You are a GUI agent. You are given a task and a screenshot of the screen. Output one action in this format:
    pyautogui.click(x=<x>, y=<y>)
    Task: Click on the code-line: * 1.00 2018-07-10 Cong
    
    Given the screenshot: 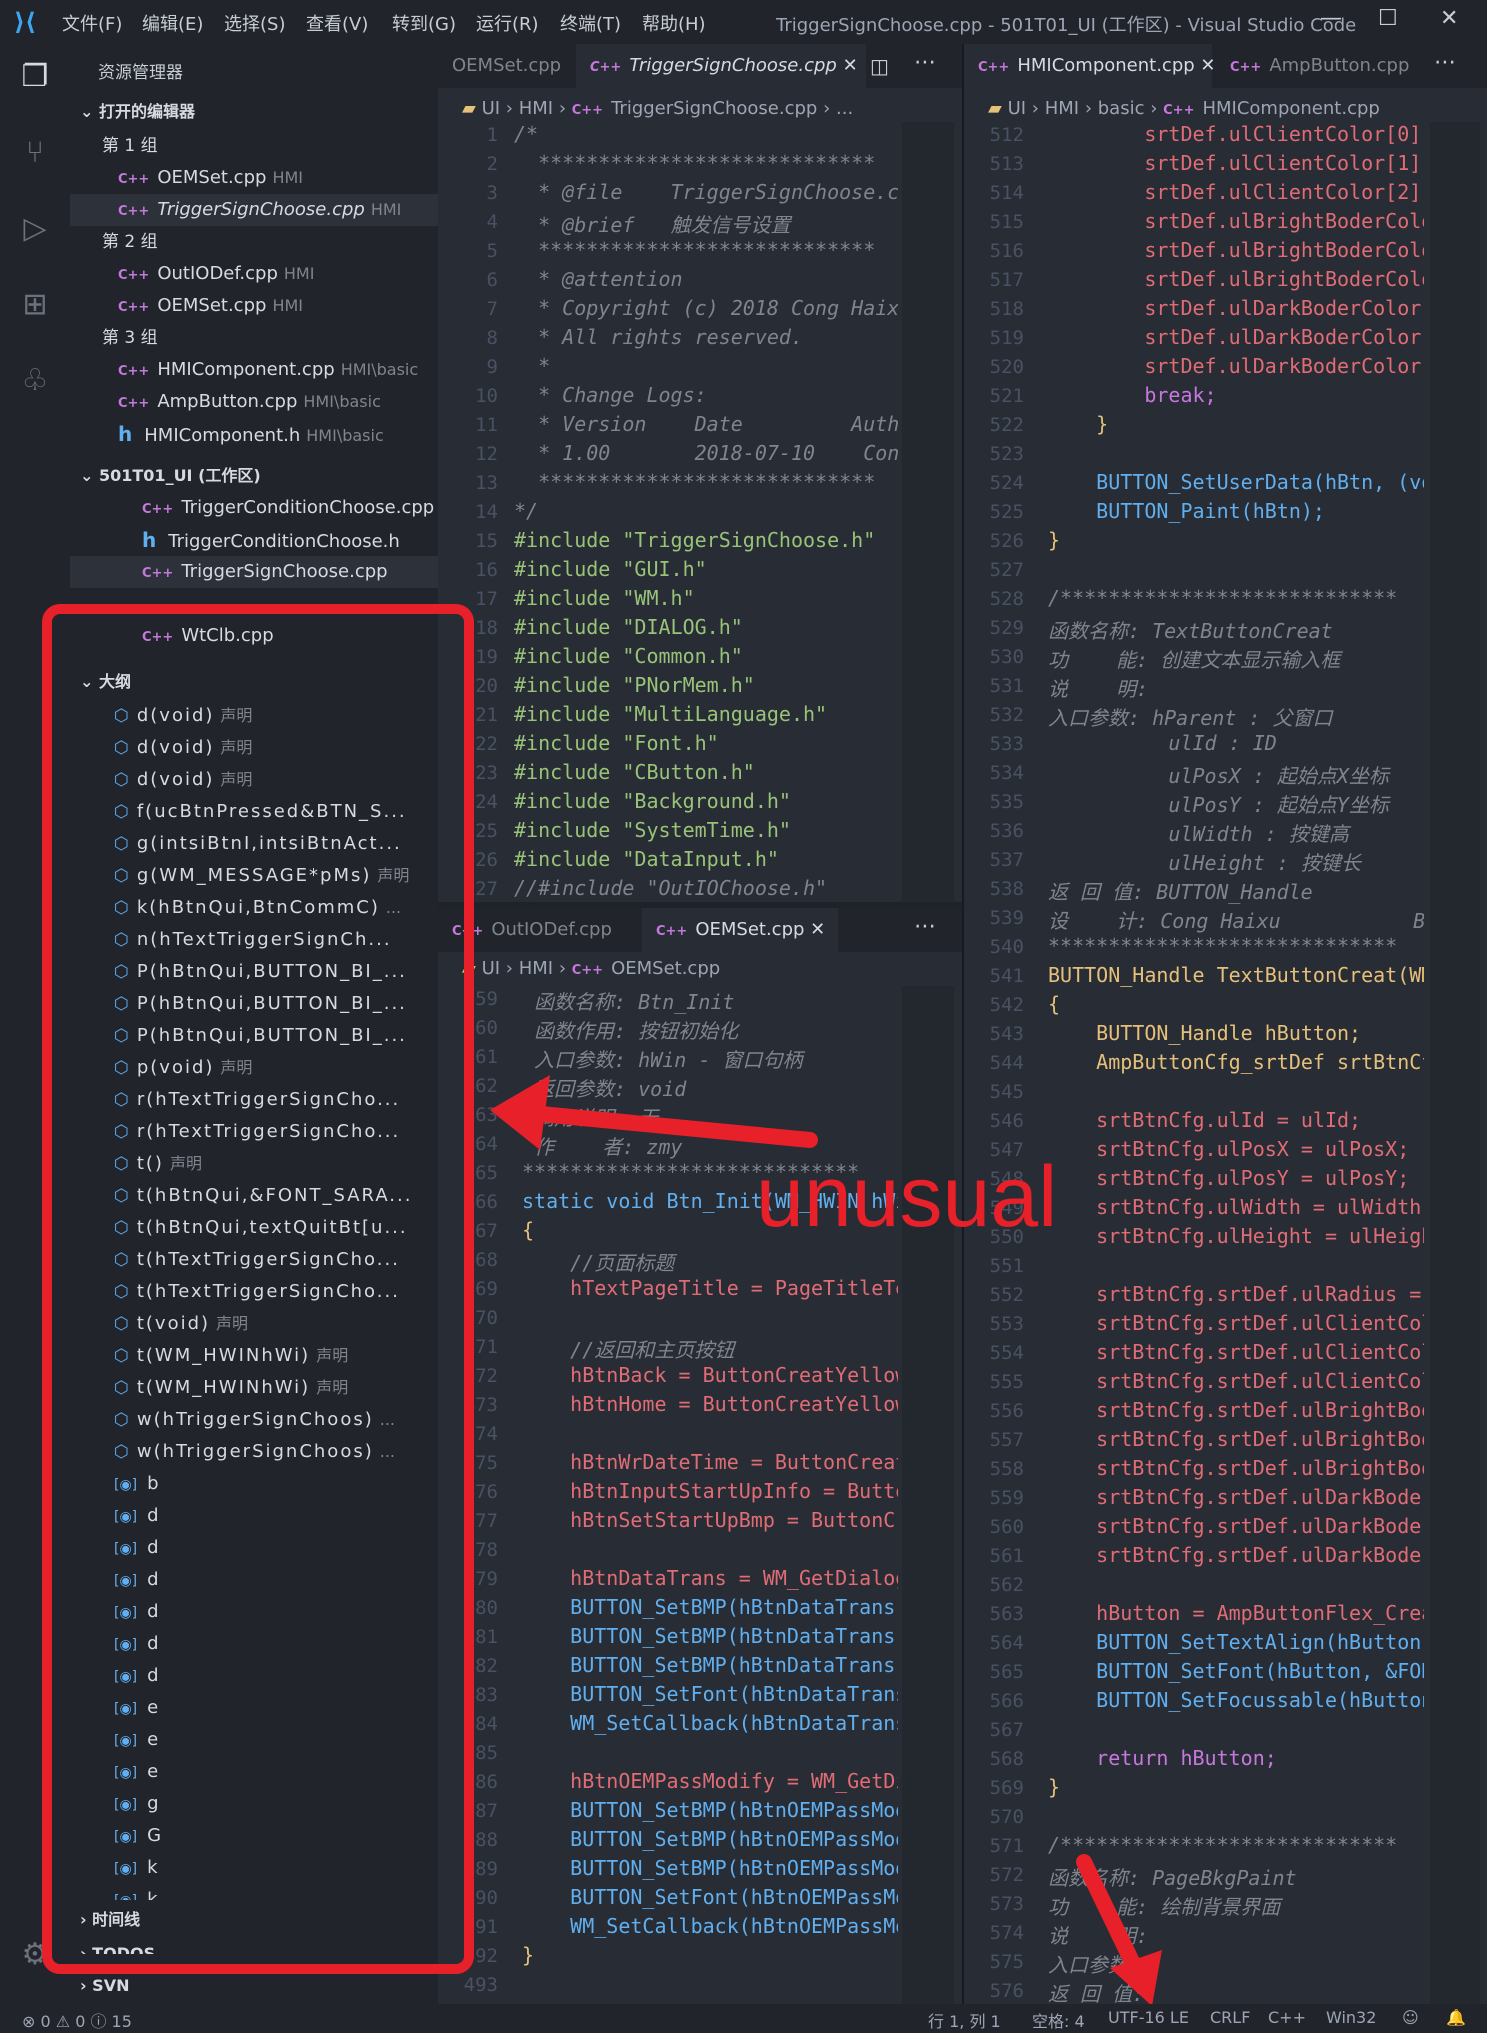 What is the action you would take?
    pyautogui.click(x=706, y=453)
    